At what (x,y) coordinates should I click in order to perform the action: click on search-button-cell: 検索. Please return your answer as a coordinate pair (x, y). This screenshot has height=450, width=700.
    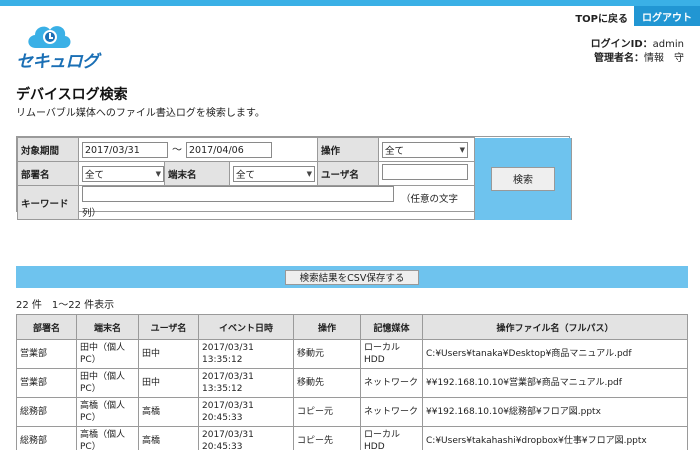
    Looking at the image, I should click on (523, 178).